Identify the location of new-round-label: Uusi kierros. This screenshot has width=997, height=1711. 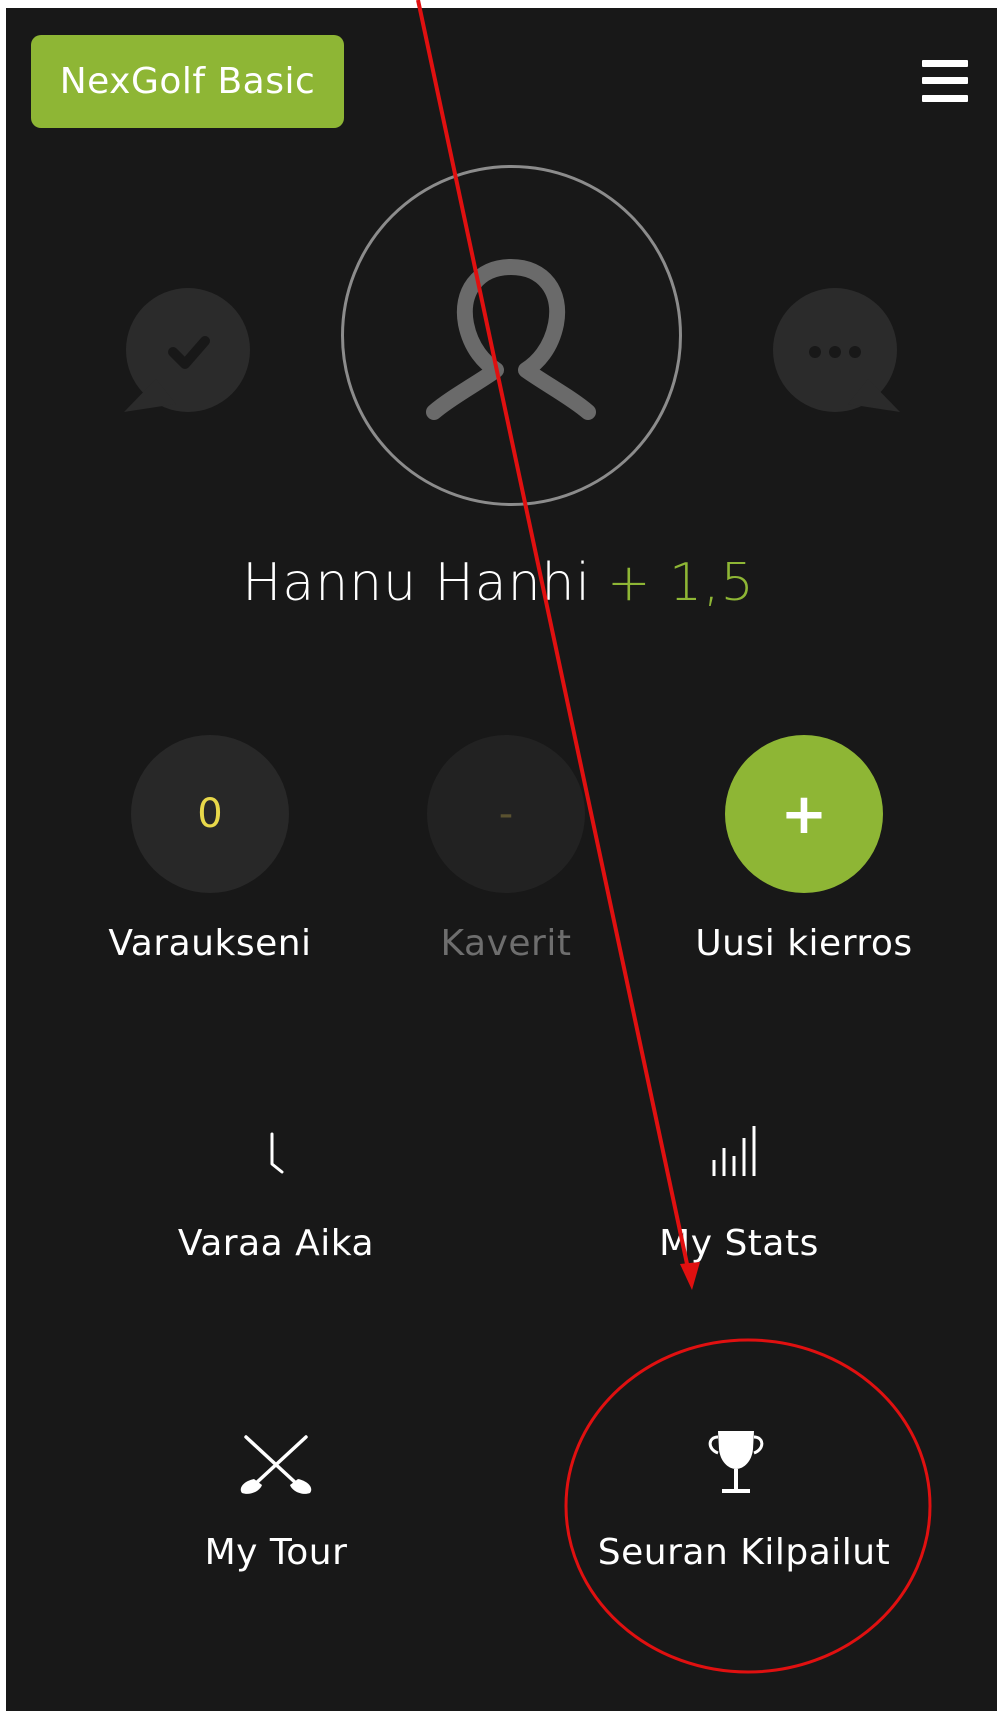
(804, 943).